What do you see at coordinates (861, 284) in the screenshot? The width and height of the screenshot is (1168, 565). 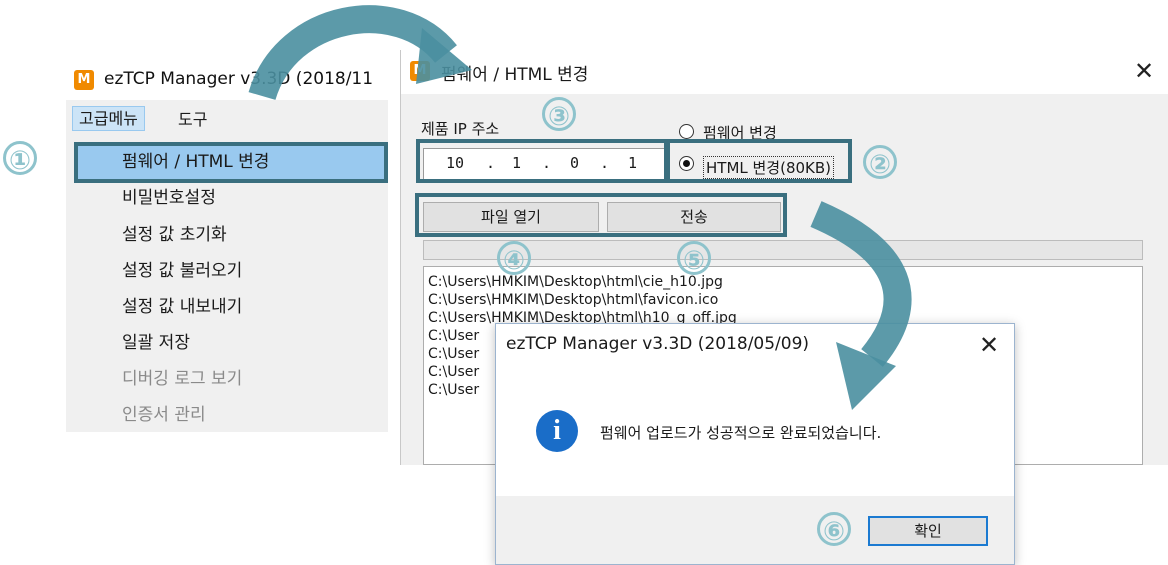 I see `arrow-send-to-msgbox` at bounding box center [861, 284].